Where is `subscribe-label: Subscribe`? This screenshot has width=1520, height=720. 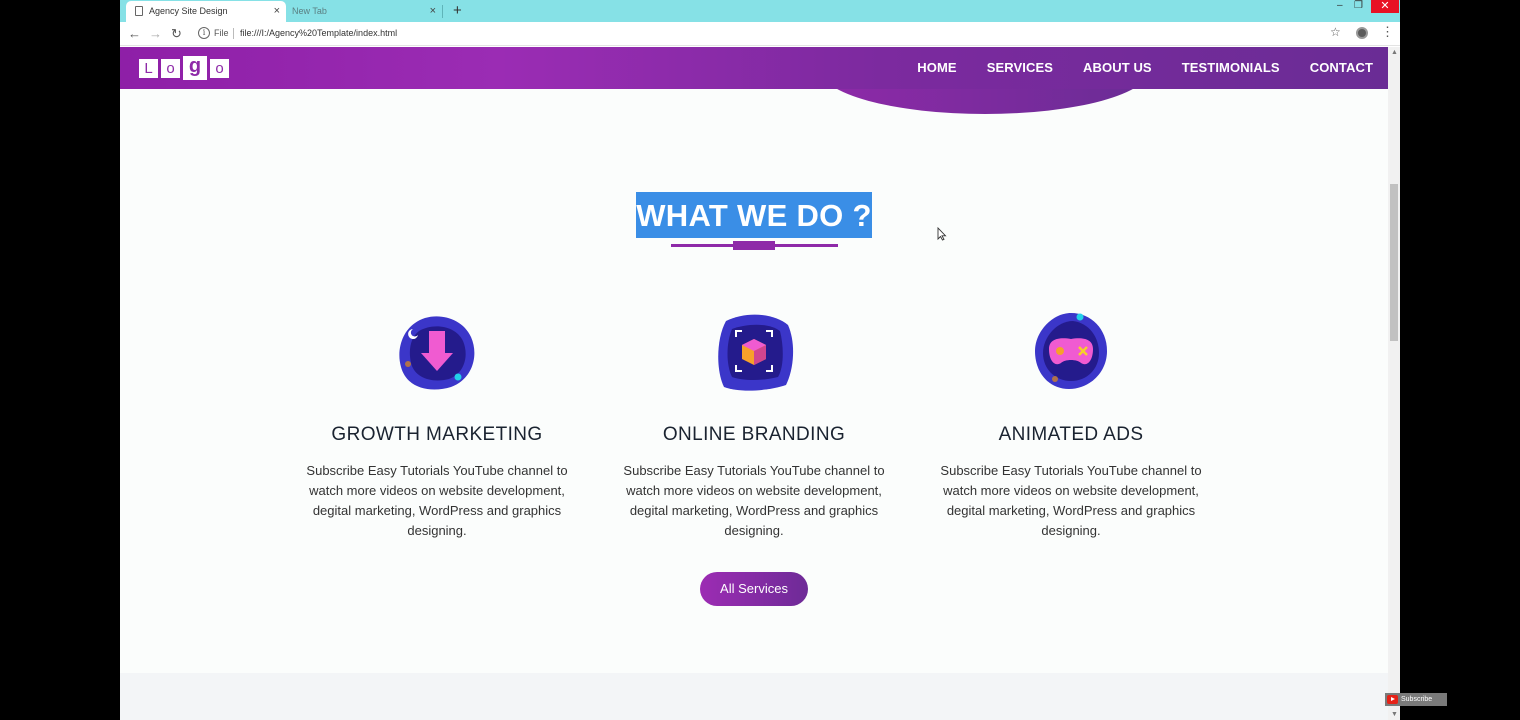
subscribe-label: Subscribe is located at coordinates (1417, 699).